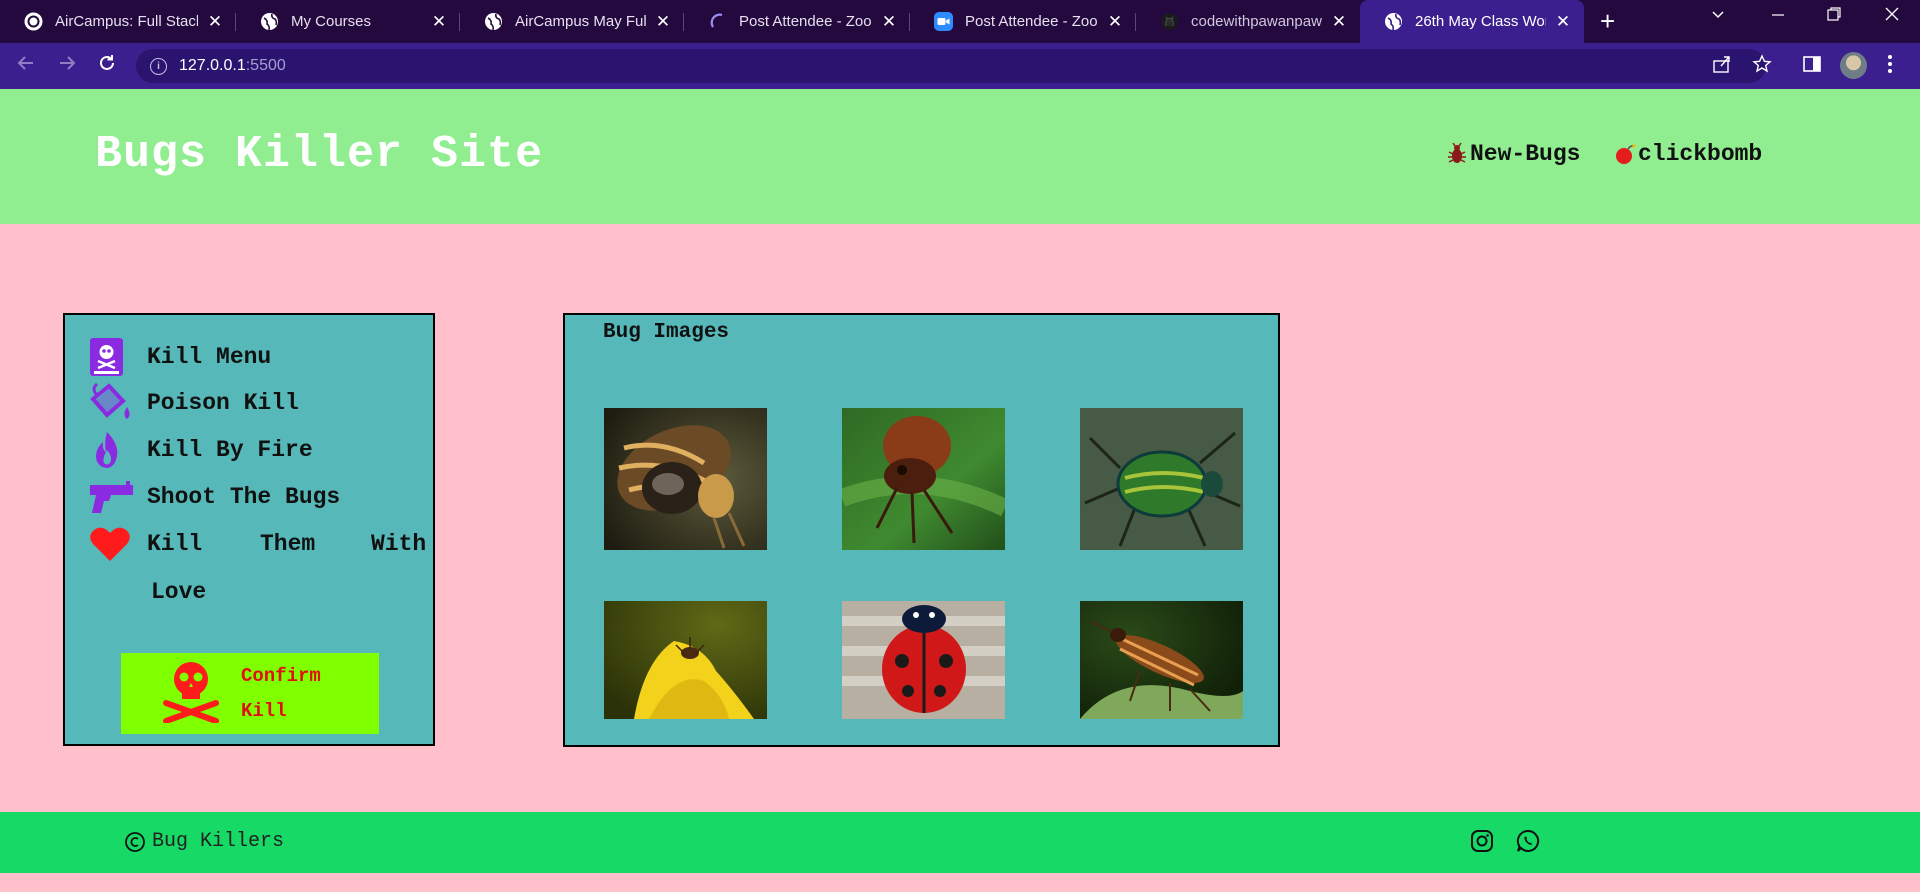 Image resolution: width=1920 pixels, height=892 pixels. I want to click on bug-image-red-ant, so click(923, 479).